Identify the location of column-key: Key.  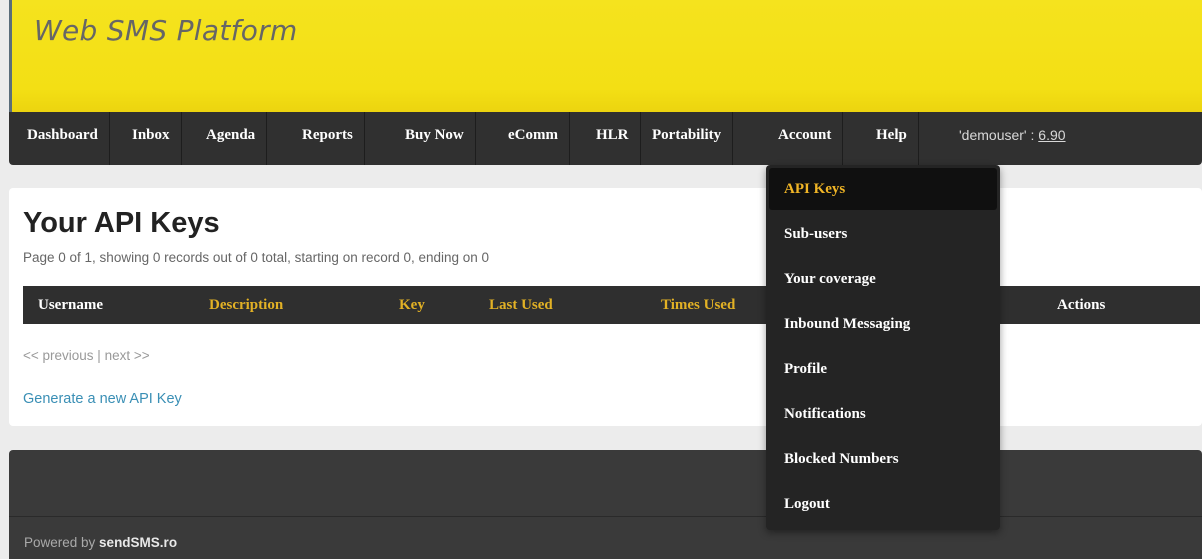
(412, 305).